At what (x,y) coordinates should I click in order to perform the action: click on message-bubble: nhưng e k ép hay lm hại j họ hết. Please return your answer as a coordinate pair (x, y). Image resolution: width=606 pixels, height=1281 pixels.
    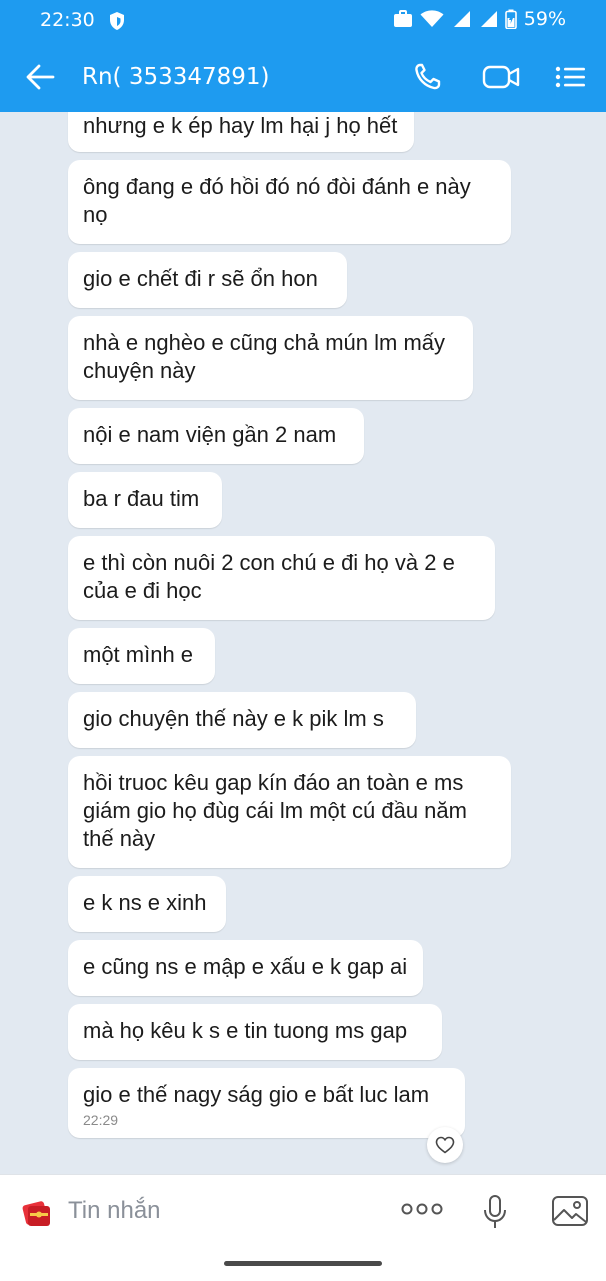
    Looking at the image, I should click on (241, 132).